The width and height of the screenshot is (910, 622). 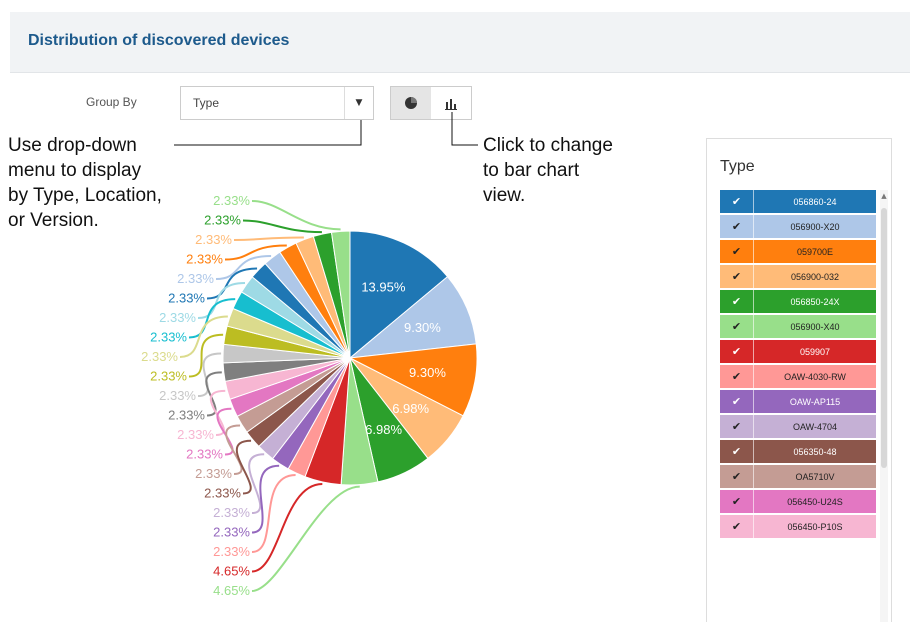 I want to click on legend-item-label: 056900-X40, so click(x=815, y=326).